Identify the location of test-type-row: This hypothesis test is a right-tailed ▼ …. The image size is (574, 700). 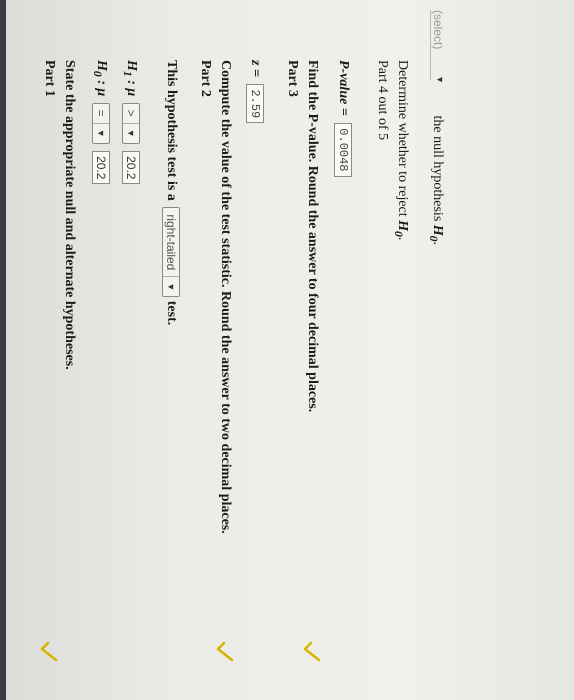
(171, 192).